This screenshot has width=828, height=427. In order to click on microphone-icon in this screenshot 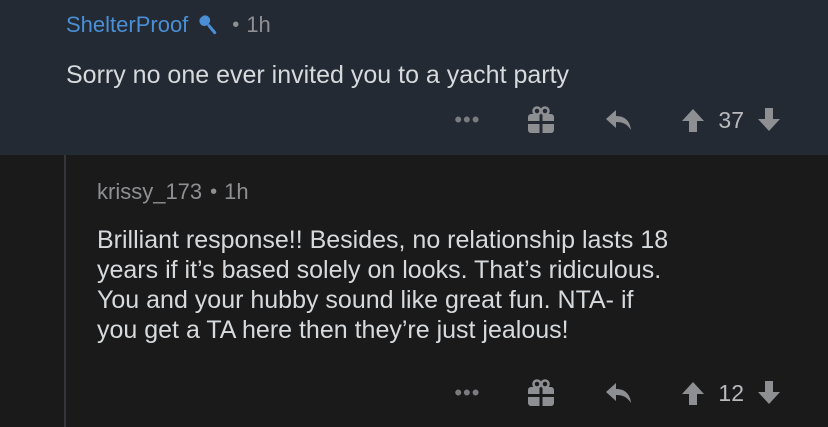, I will do `click(209, 25)`.